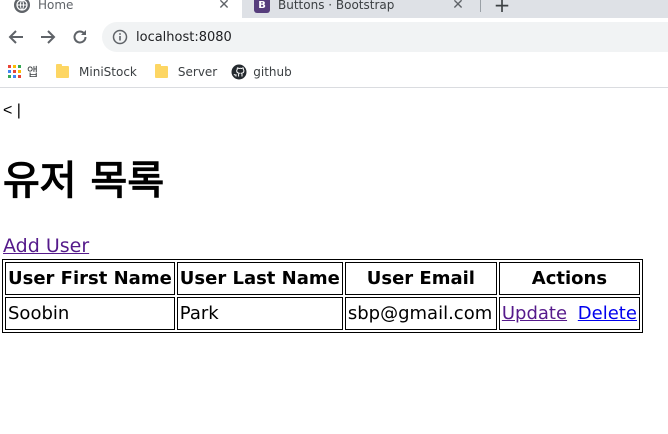 The image size is (668, 434). Describe the element at coordinates (121, 9) in the screenshot. I see `tab-home: Home ✕` at that location.